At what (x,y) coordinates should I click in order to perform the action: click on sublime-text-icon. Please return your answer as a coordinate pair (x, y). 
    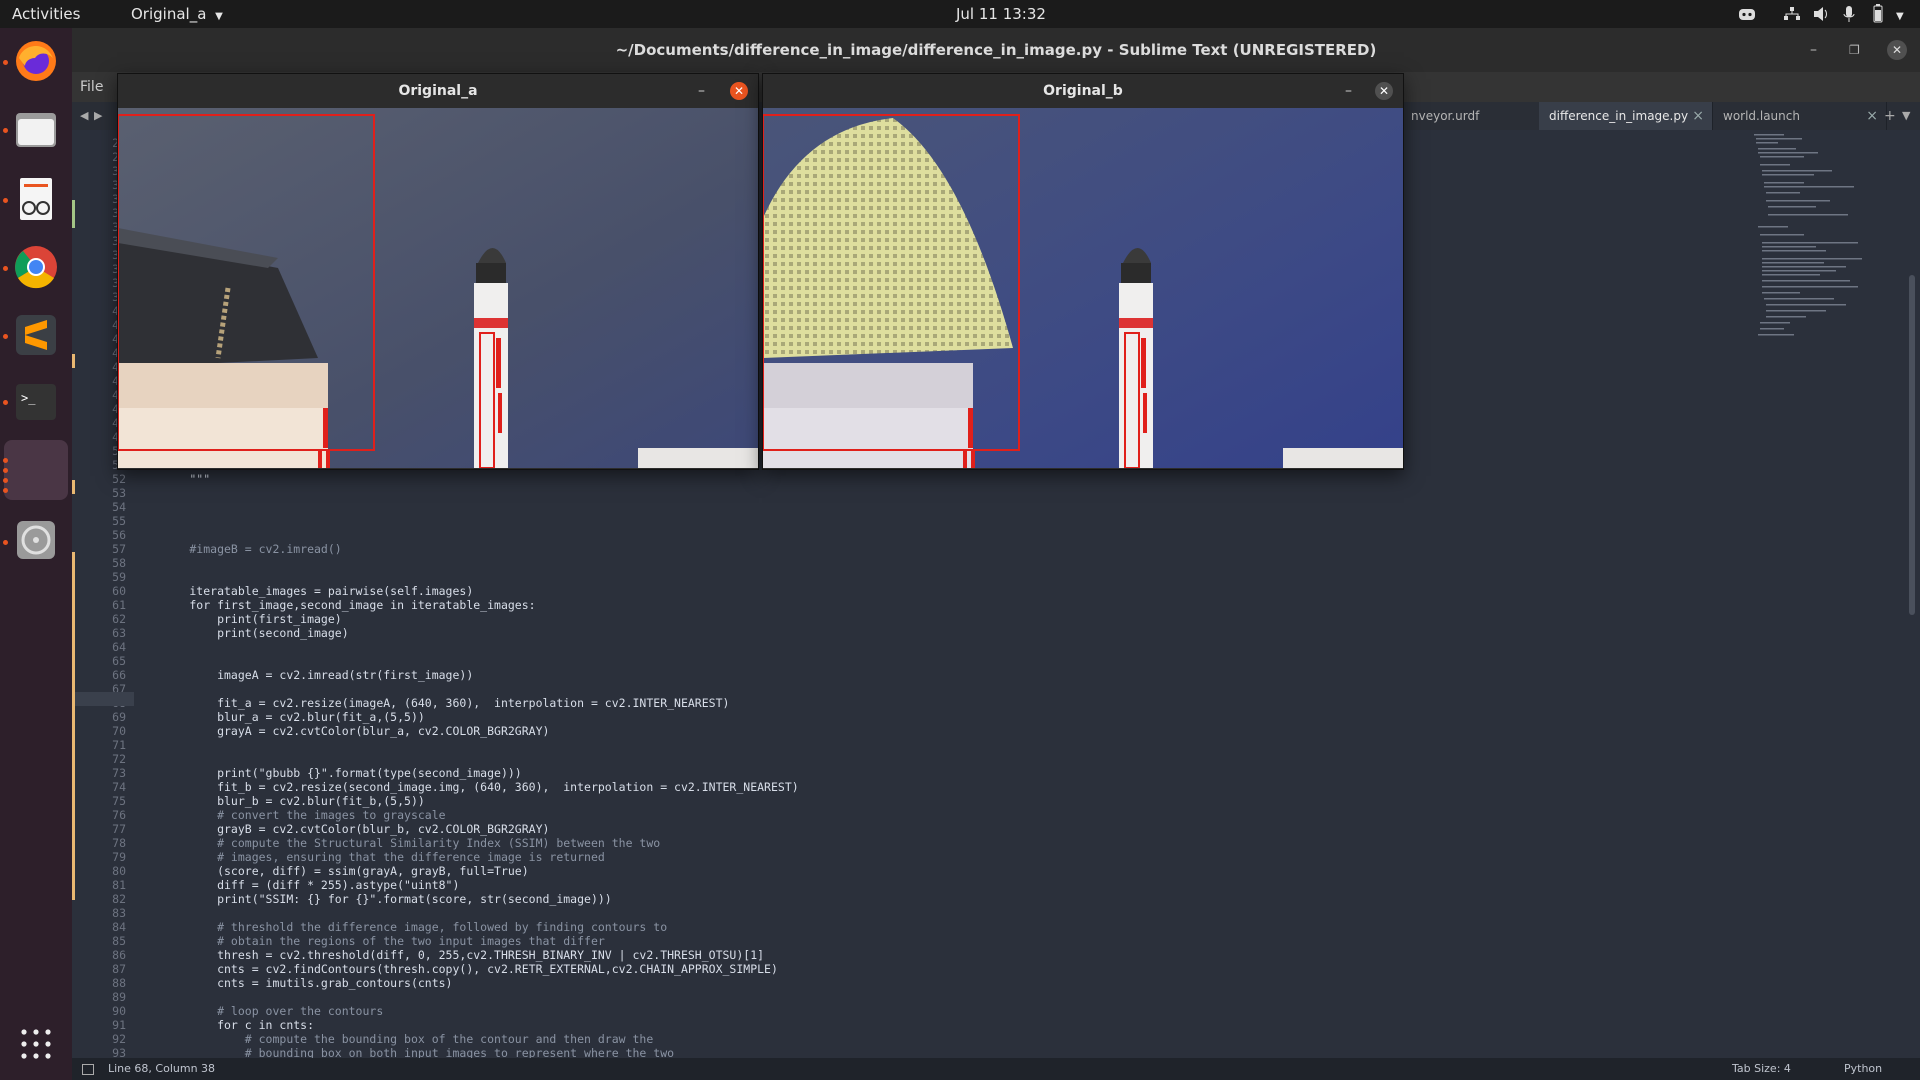
    Looking at the image, I should click on (36, 335).